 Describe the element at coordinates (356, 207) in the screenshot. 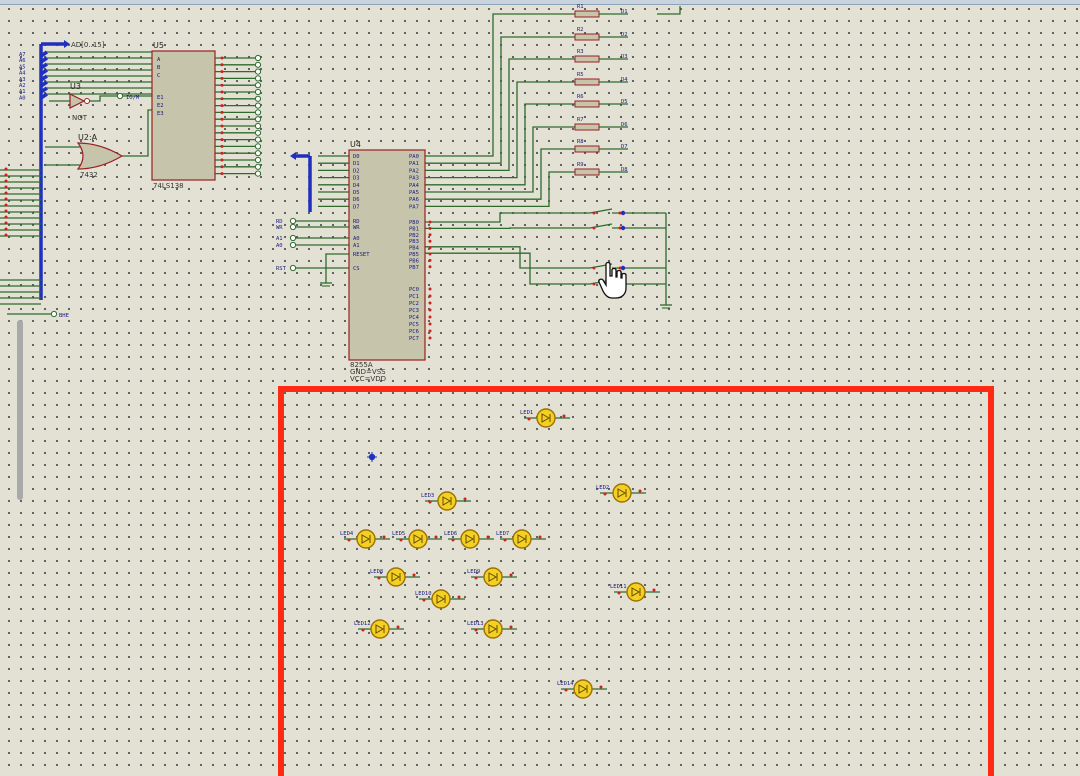

I see `ppi-data-pin: D7` at that location.